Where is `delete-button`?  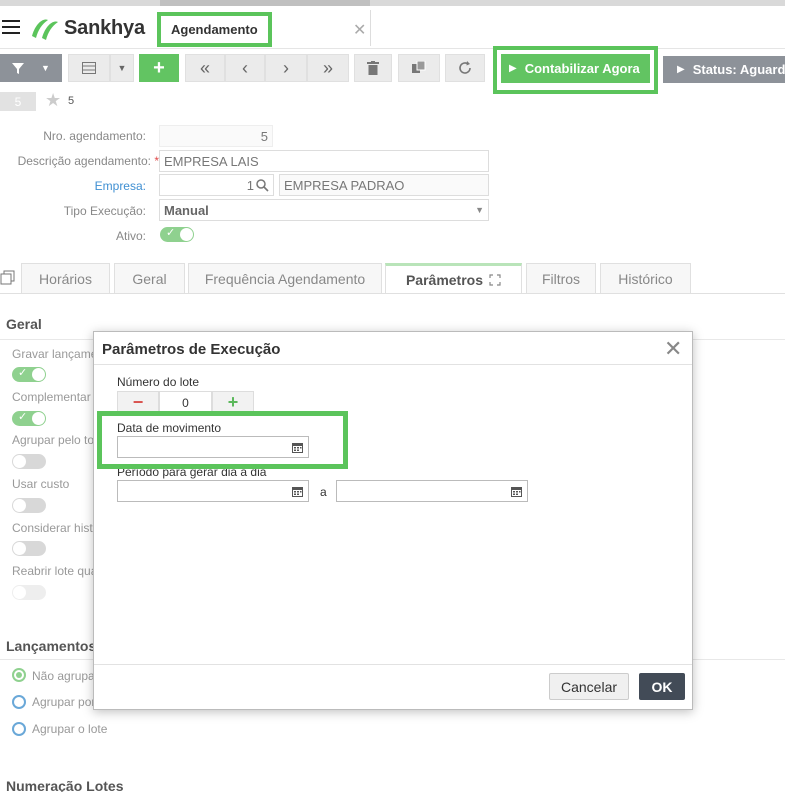
delete-button is located at coordinates (373, 68).